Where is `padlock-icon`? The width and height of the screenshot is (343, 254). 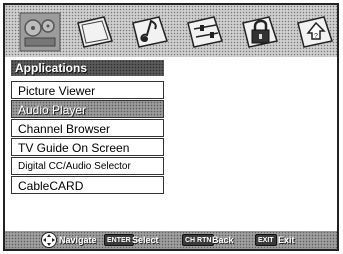
padlock-icon is located at coordinates (260, 32).